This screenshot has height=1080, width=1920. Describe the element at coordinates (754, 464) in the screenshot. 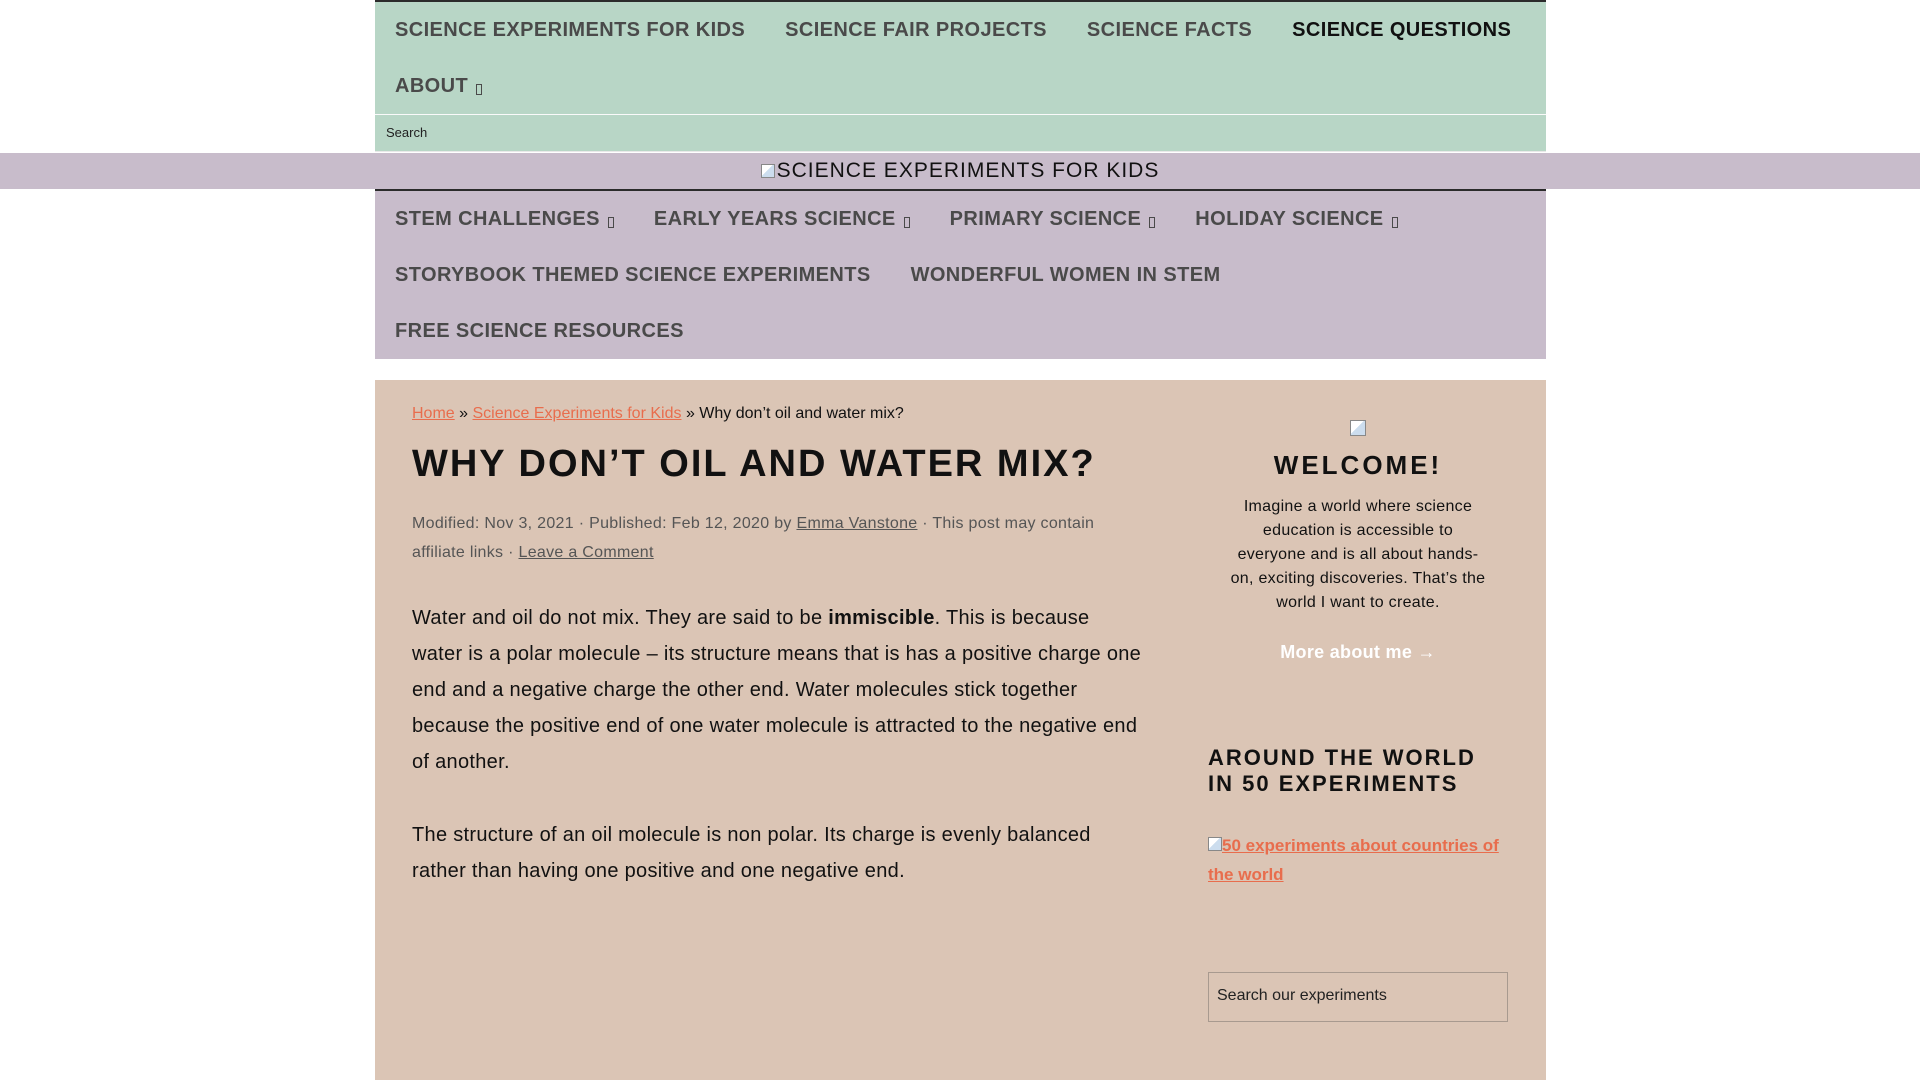

I see `page-title: WHY DON’T OIL AND WATER MIX?` at that location.